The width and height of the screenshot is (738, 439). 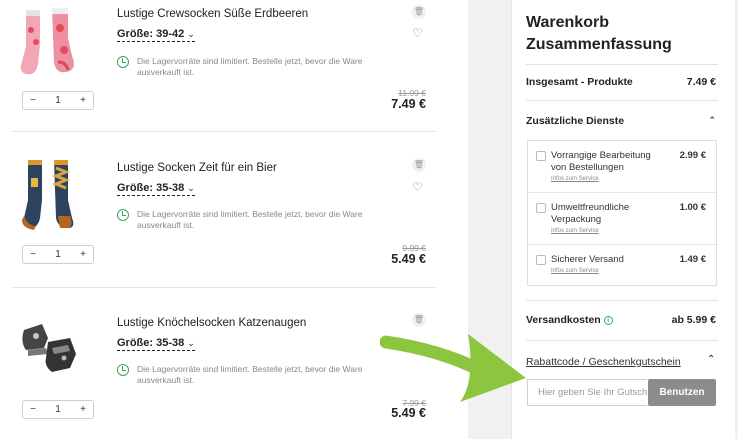 What do you see at coordinates (621, 320) in the screenshot?
I see `shipping-row: Versandkosten i ab 5.99 €` at bounding box center [621, 320].